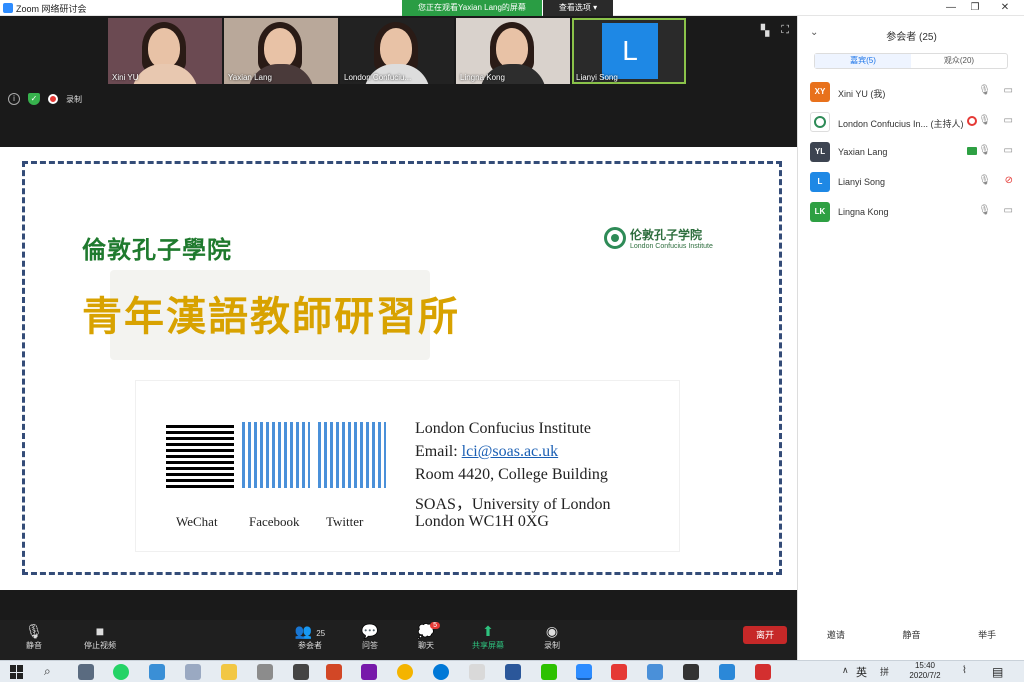 This screenshot has width=1024, height=682. I want to click on clock-date: 2020/7/2, so click(925, 675).